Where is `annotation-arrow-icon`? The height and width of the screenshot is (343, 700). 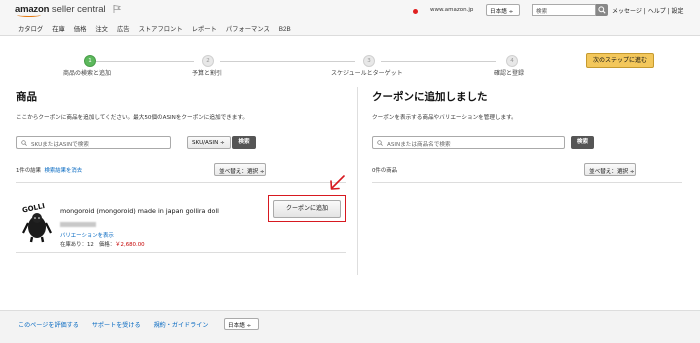
annotation-arrow-icon is located at coordinates (337, 182).